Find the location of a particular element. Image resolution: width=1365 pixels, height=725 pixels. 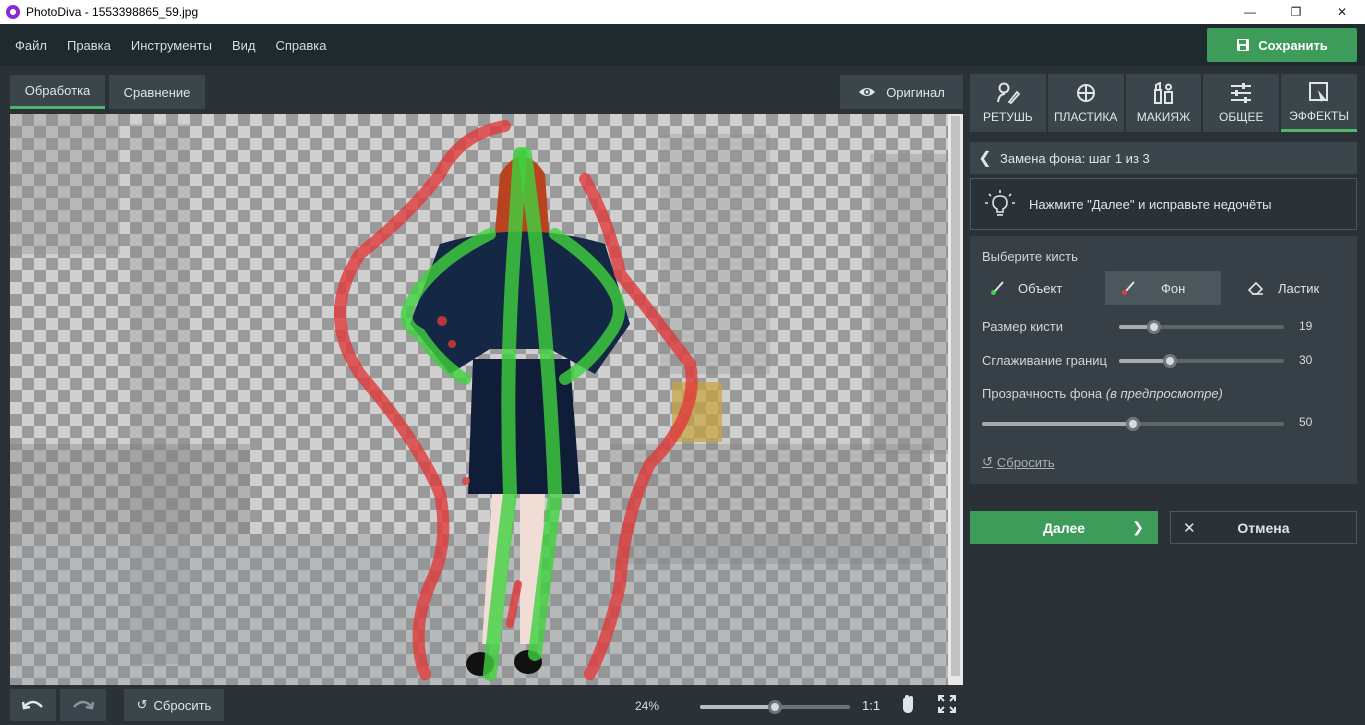

close-x-icon: ✕ is located at coordinates (1189, 528).